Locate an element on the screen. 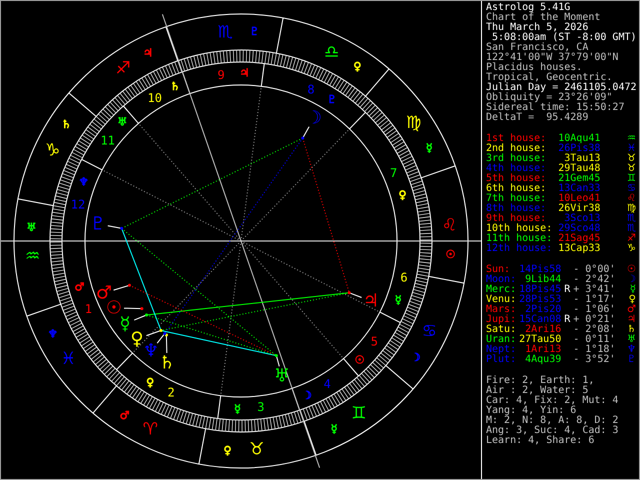  element-summary-line: Car: 4, Fix: 2, Mut: 4 is located at coordinates (553, 401).